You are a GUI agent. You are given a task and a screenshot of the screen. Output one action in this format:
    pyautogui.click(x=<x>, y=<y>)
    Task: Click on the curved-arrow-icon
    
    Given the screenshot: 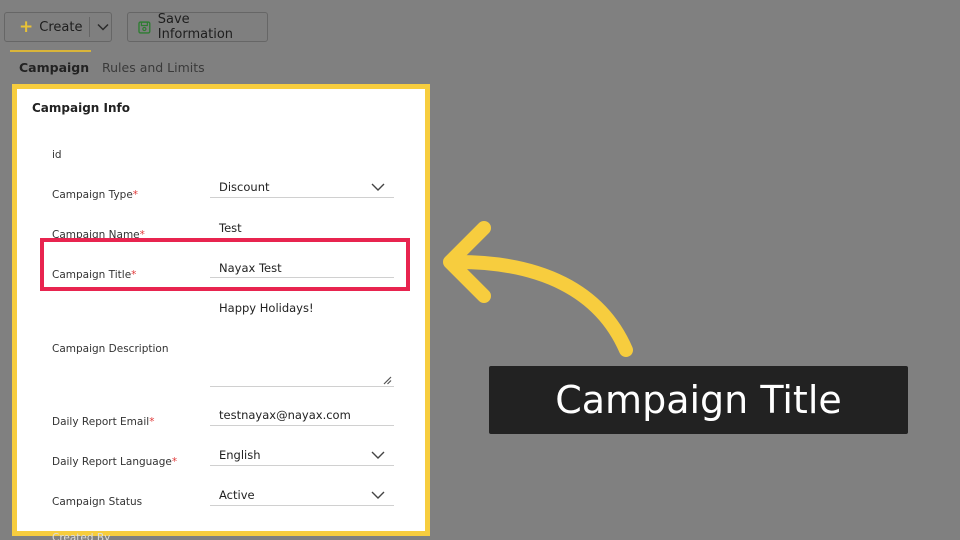 What is the action you would take?
    pyautogui.click(x=538, y=289)
    